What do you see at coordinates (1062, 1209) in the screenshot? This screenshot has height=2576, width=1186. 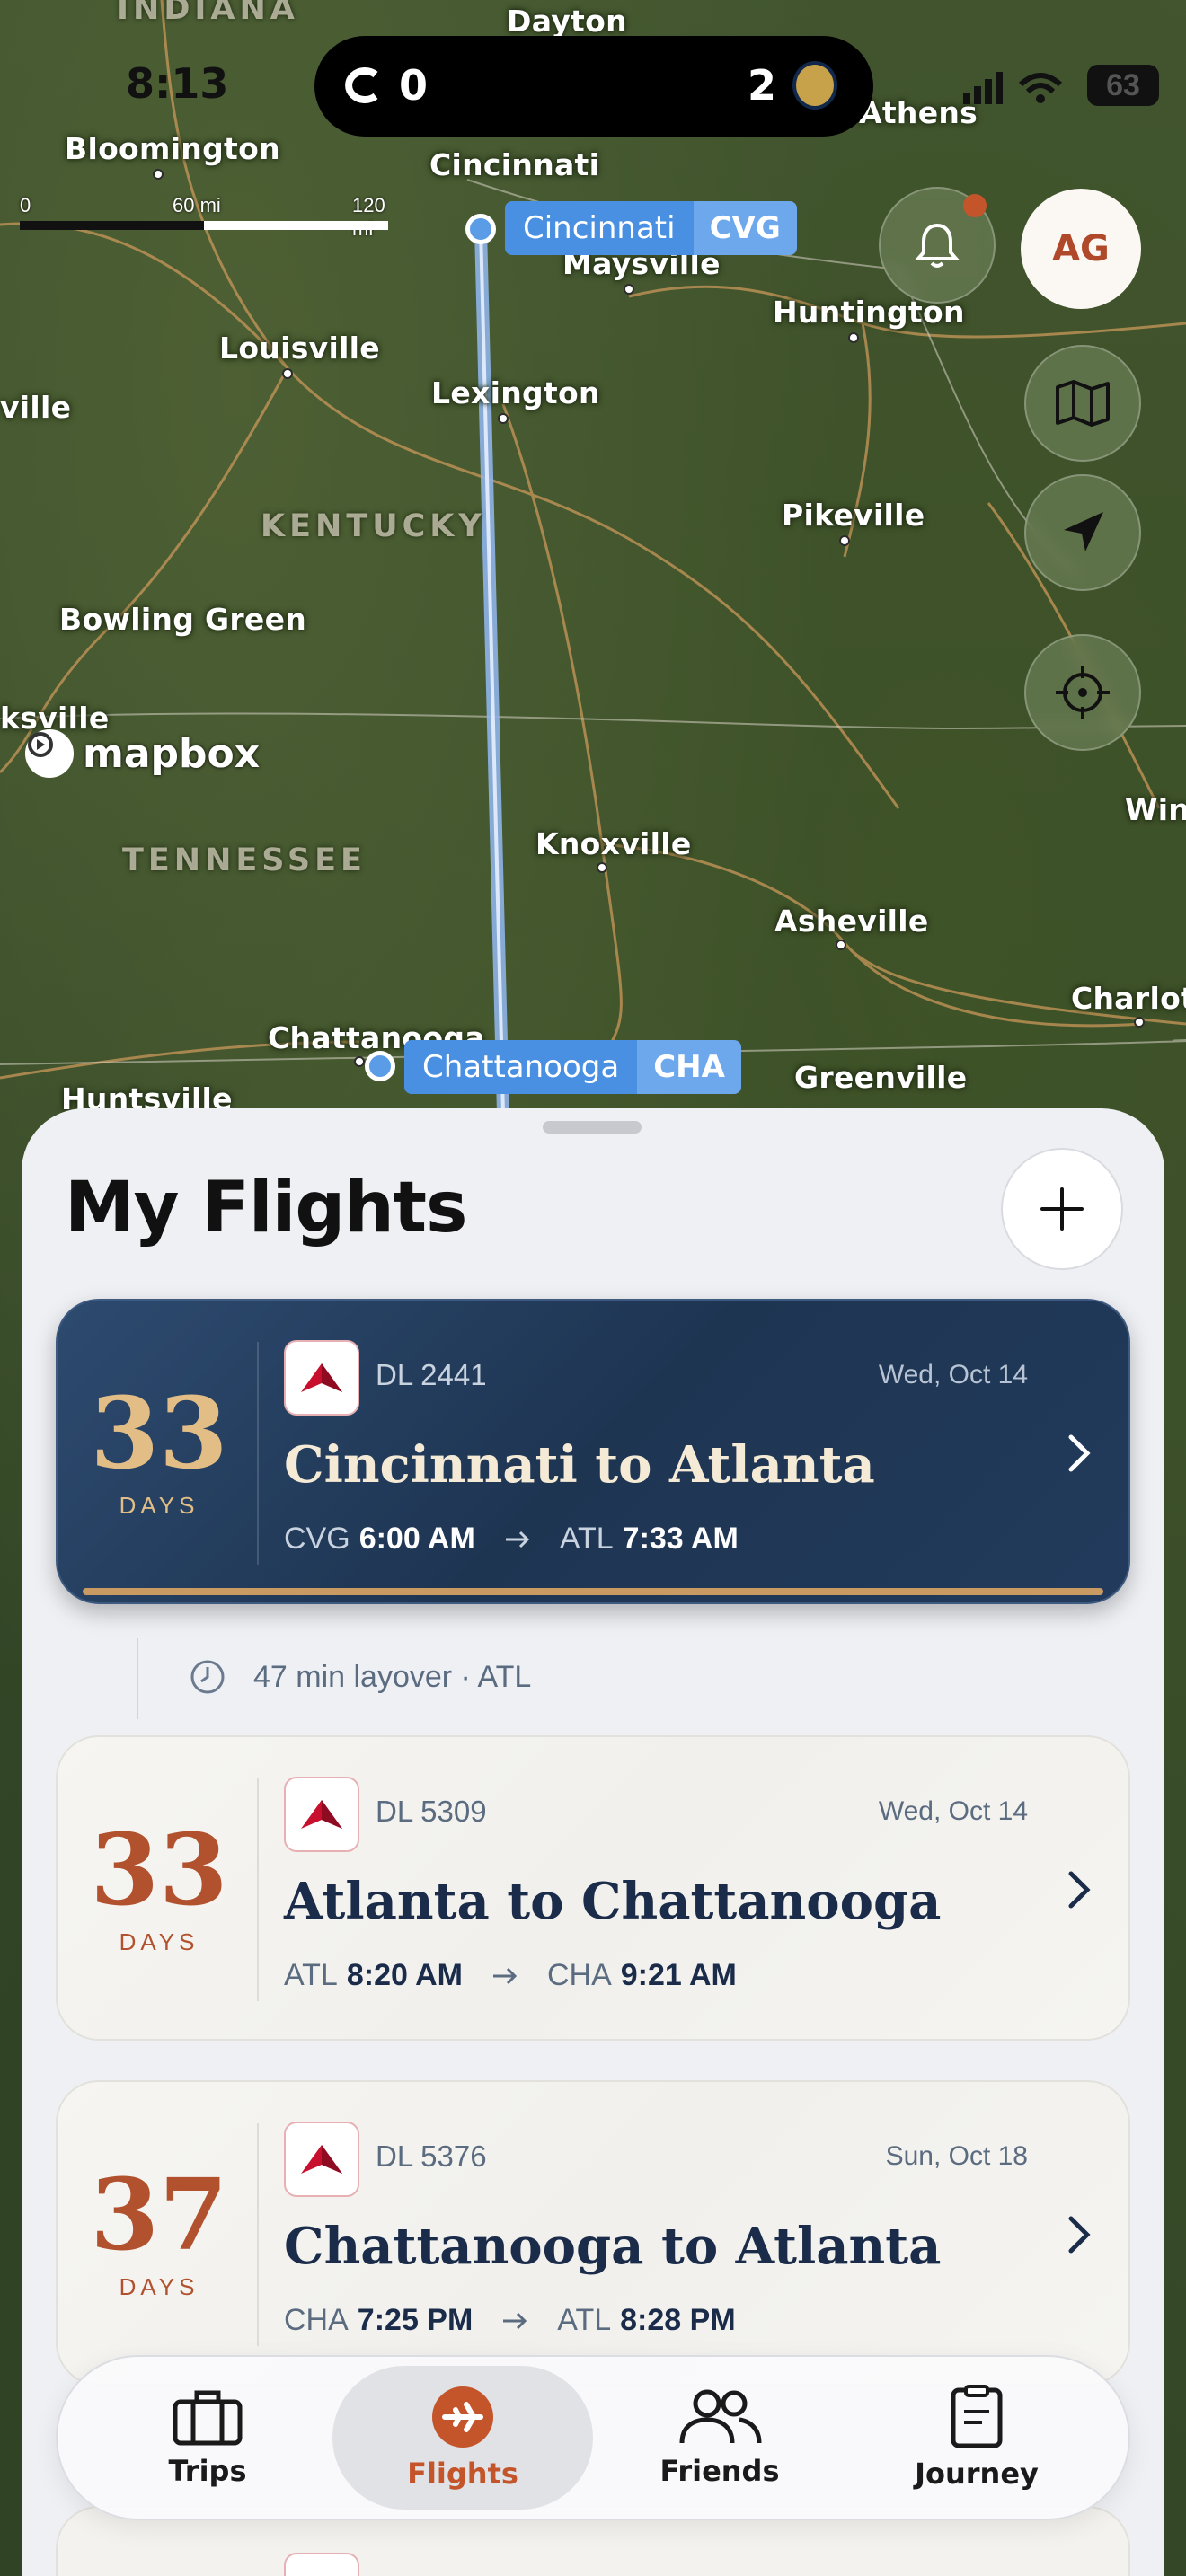 I see `add-flight-button` at bounding box center [1062, 1209].